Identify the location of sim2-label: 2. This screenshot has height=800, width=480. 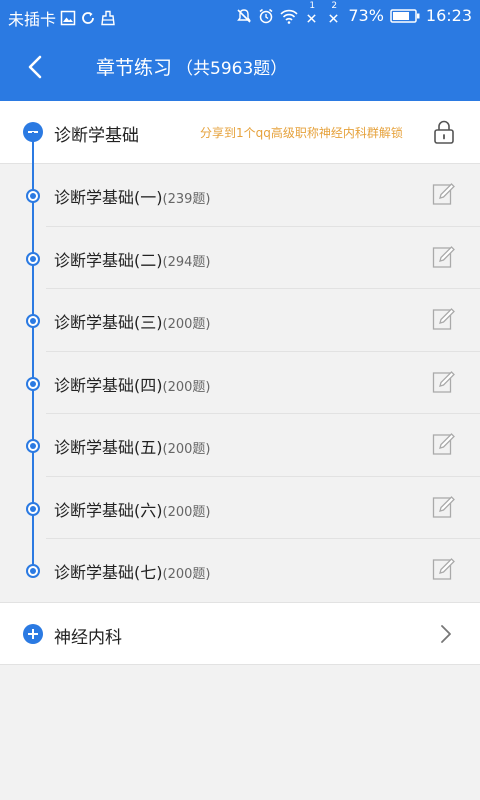
(334, 5).